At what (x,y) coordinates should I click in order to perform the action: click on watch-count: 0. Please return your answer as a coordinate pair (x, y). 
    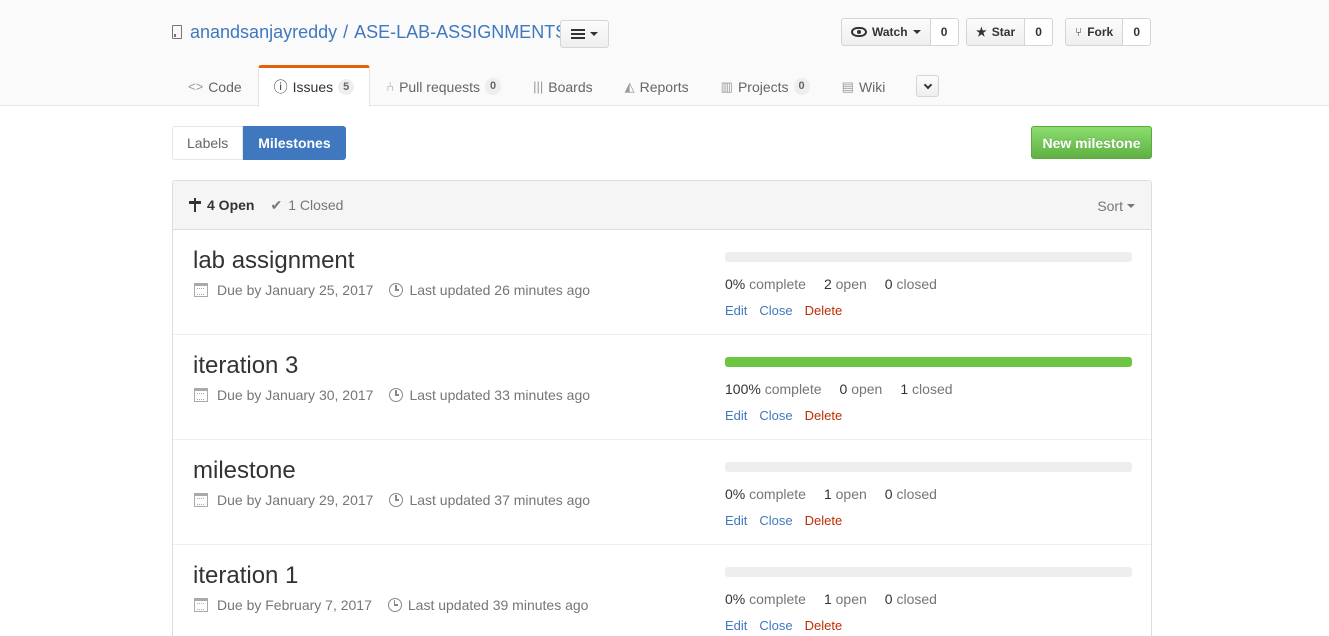
    Looking at the image, I should click on (944, 32).